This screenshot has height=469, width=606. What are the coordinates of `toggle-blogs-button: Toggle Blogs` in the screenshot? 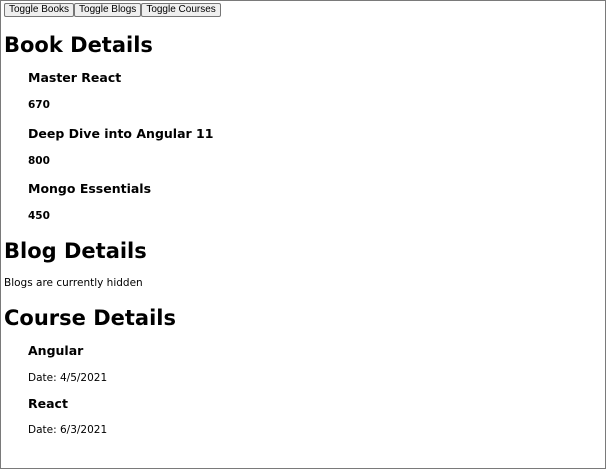 It's located at (108, 10).